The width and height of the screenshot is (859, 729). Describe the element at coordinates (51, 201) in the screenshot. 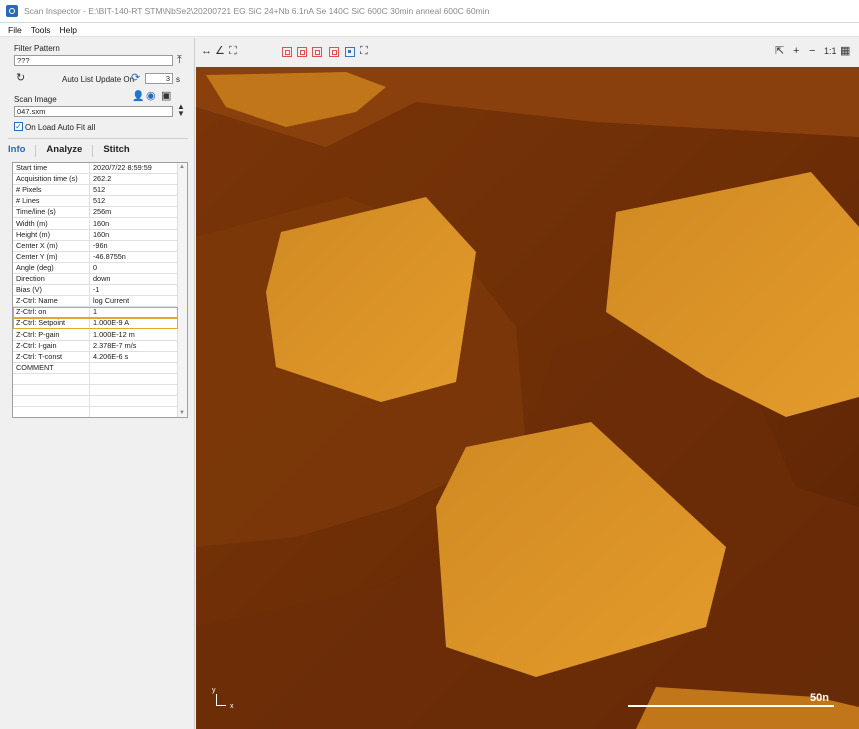

I see `property-key: # Lines` at that location.